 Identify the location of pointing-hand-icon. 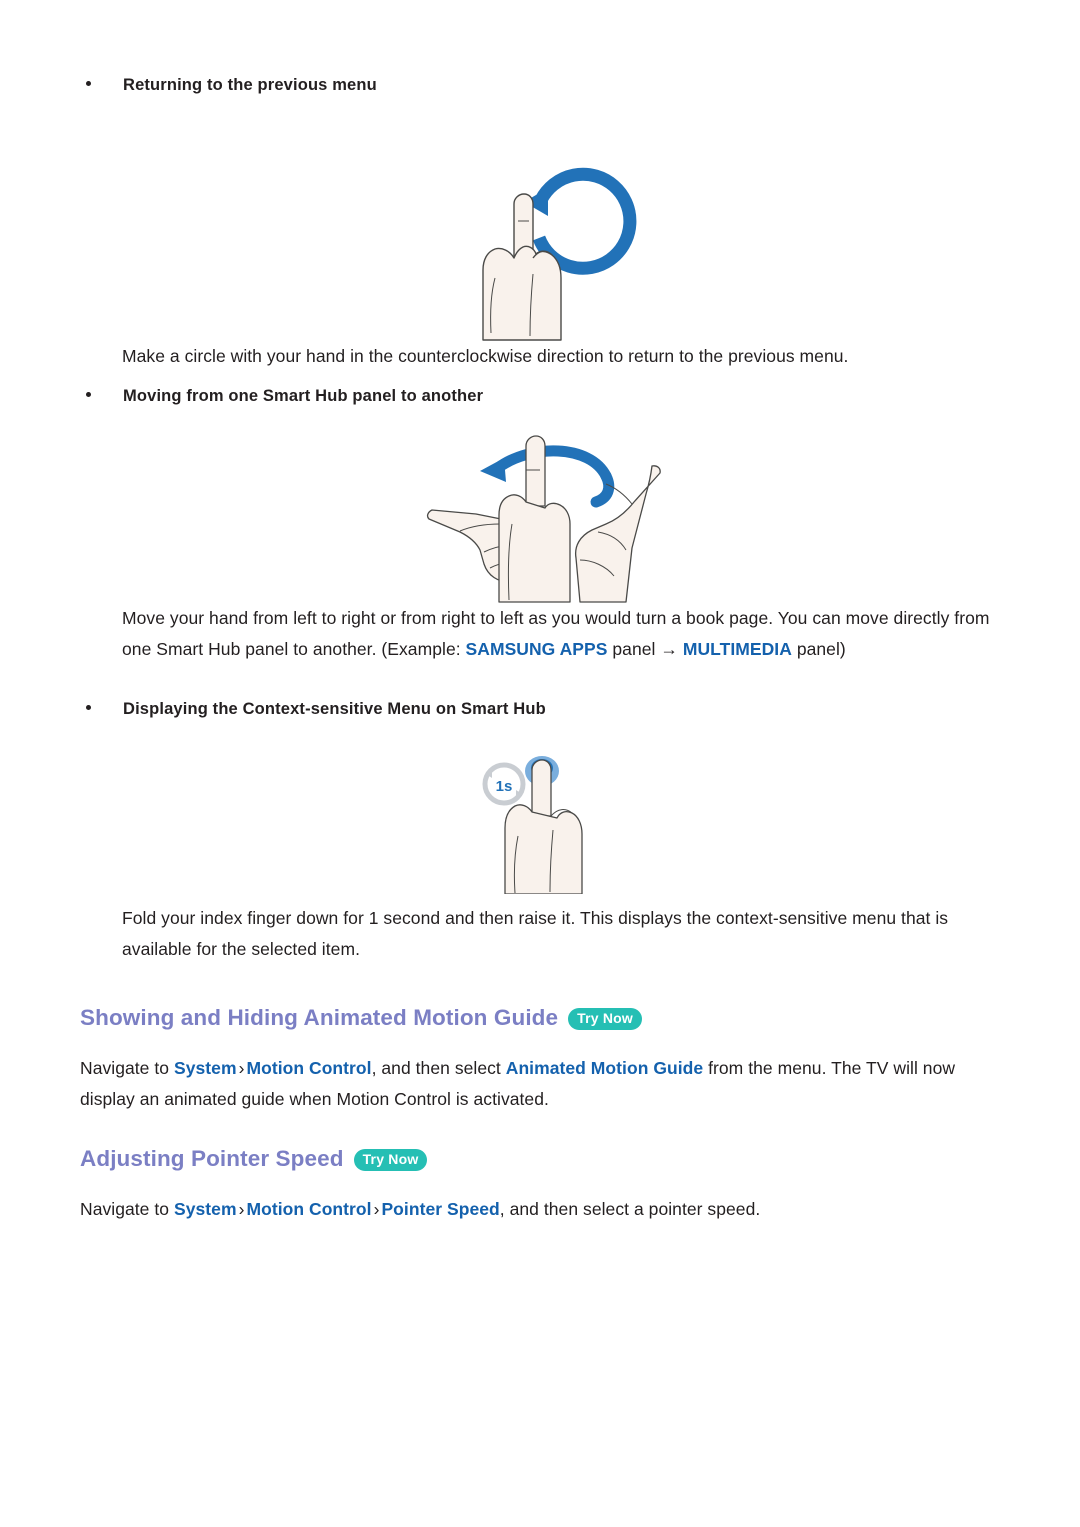
(522, 267).